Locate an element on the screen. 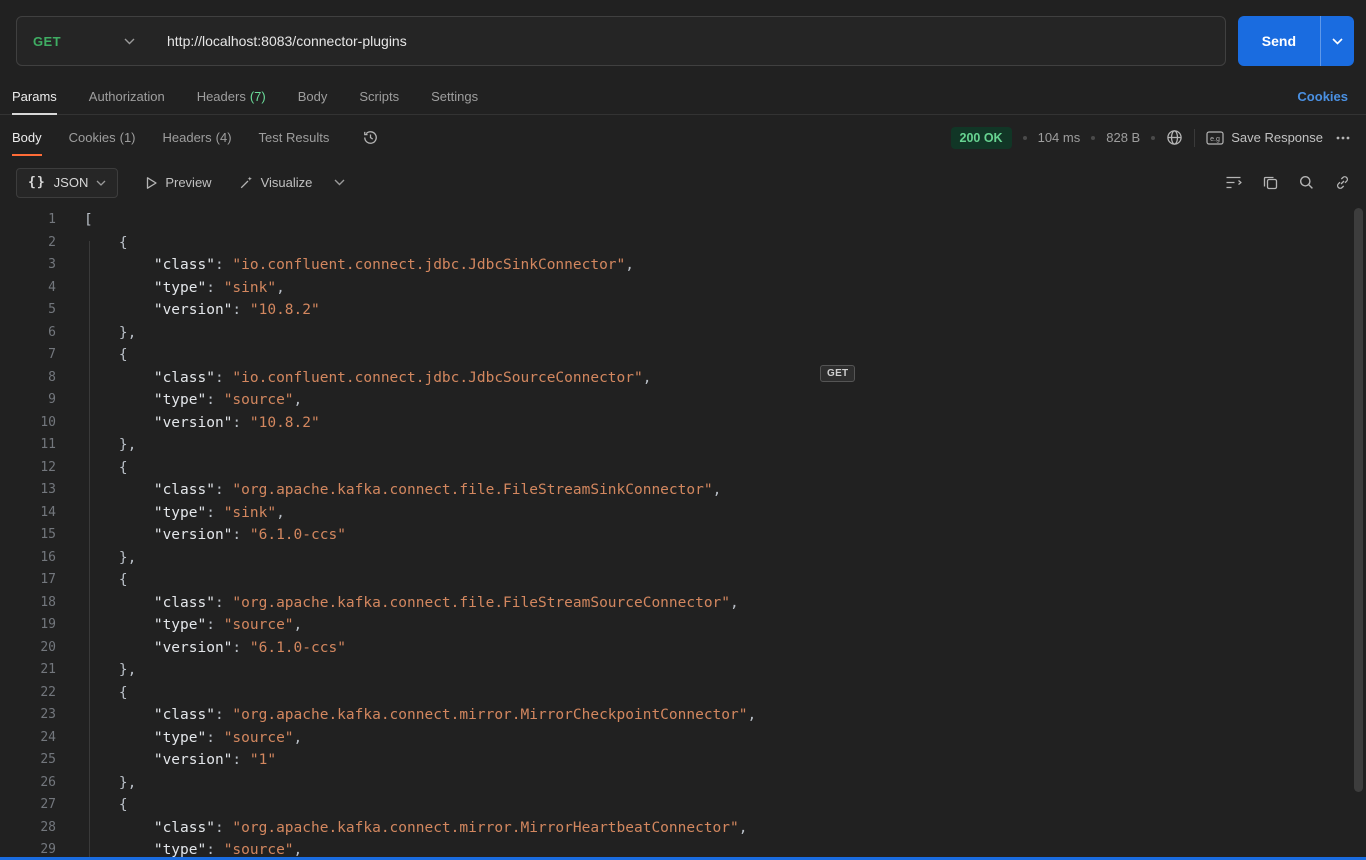 The height and width of the screenshot is (860, 1366). response-tab-headers: Headers (4) is located at coordinates (197, 137).